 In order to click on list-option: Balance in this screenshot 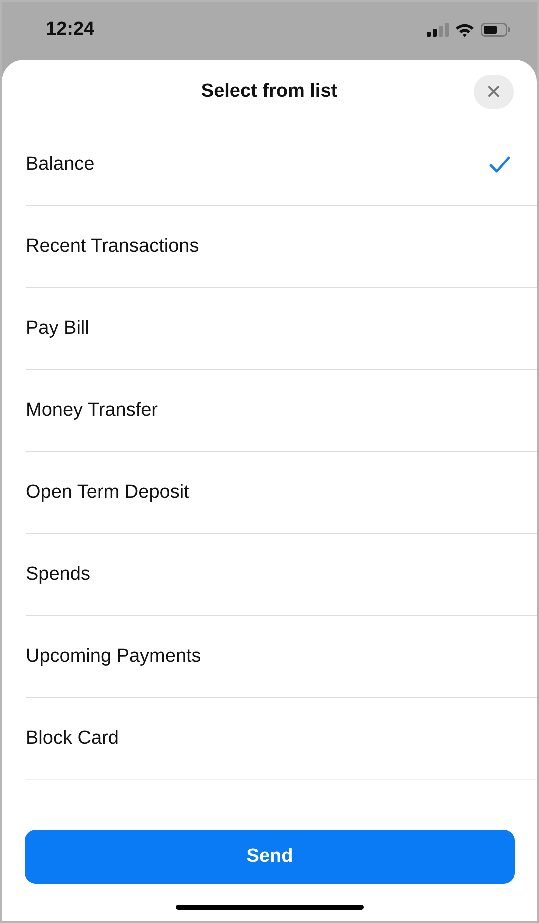, I will do `click(281, 165)`.